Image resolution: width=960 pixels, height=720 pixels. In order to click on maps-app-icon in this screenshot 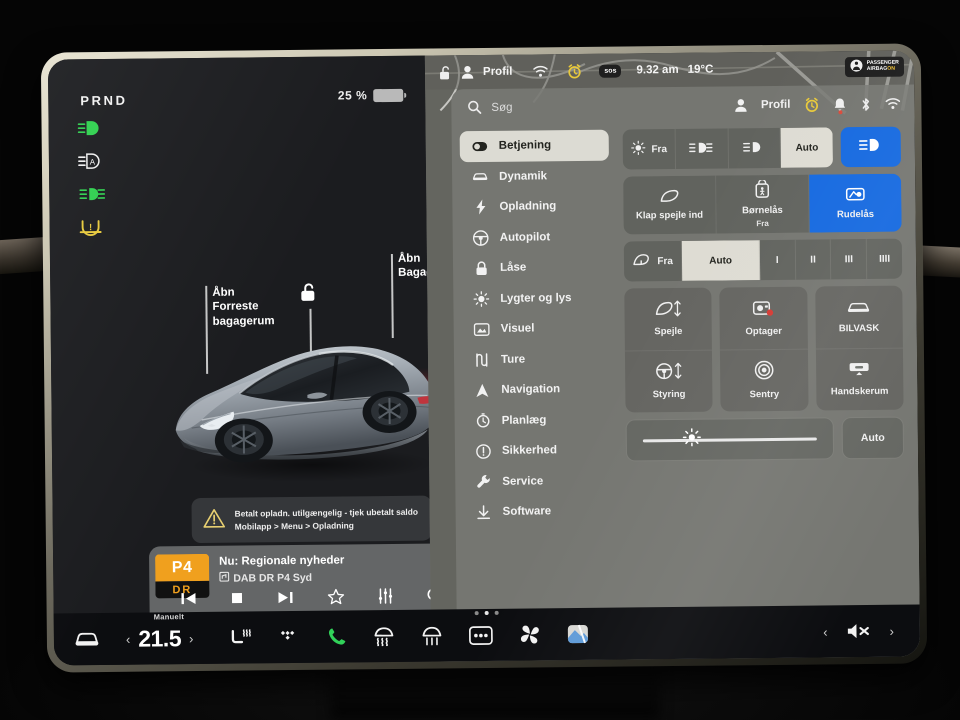, I will do `click(578, 634)`.